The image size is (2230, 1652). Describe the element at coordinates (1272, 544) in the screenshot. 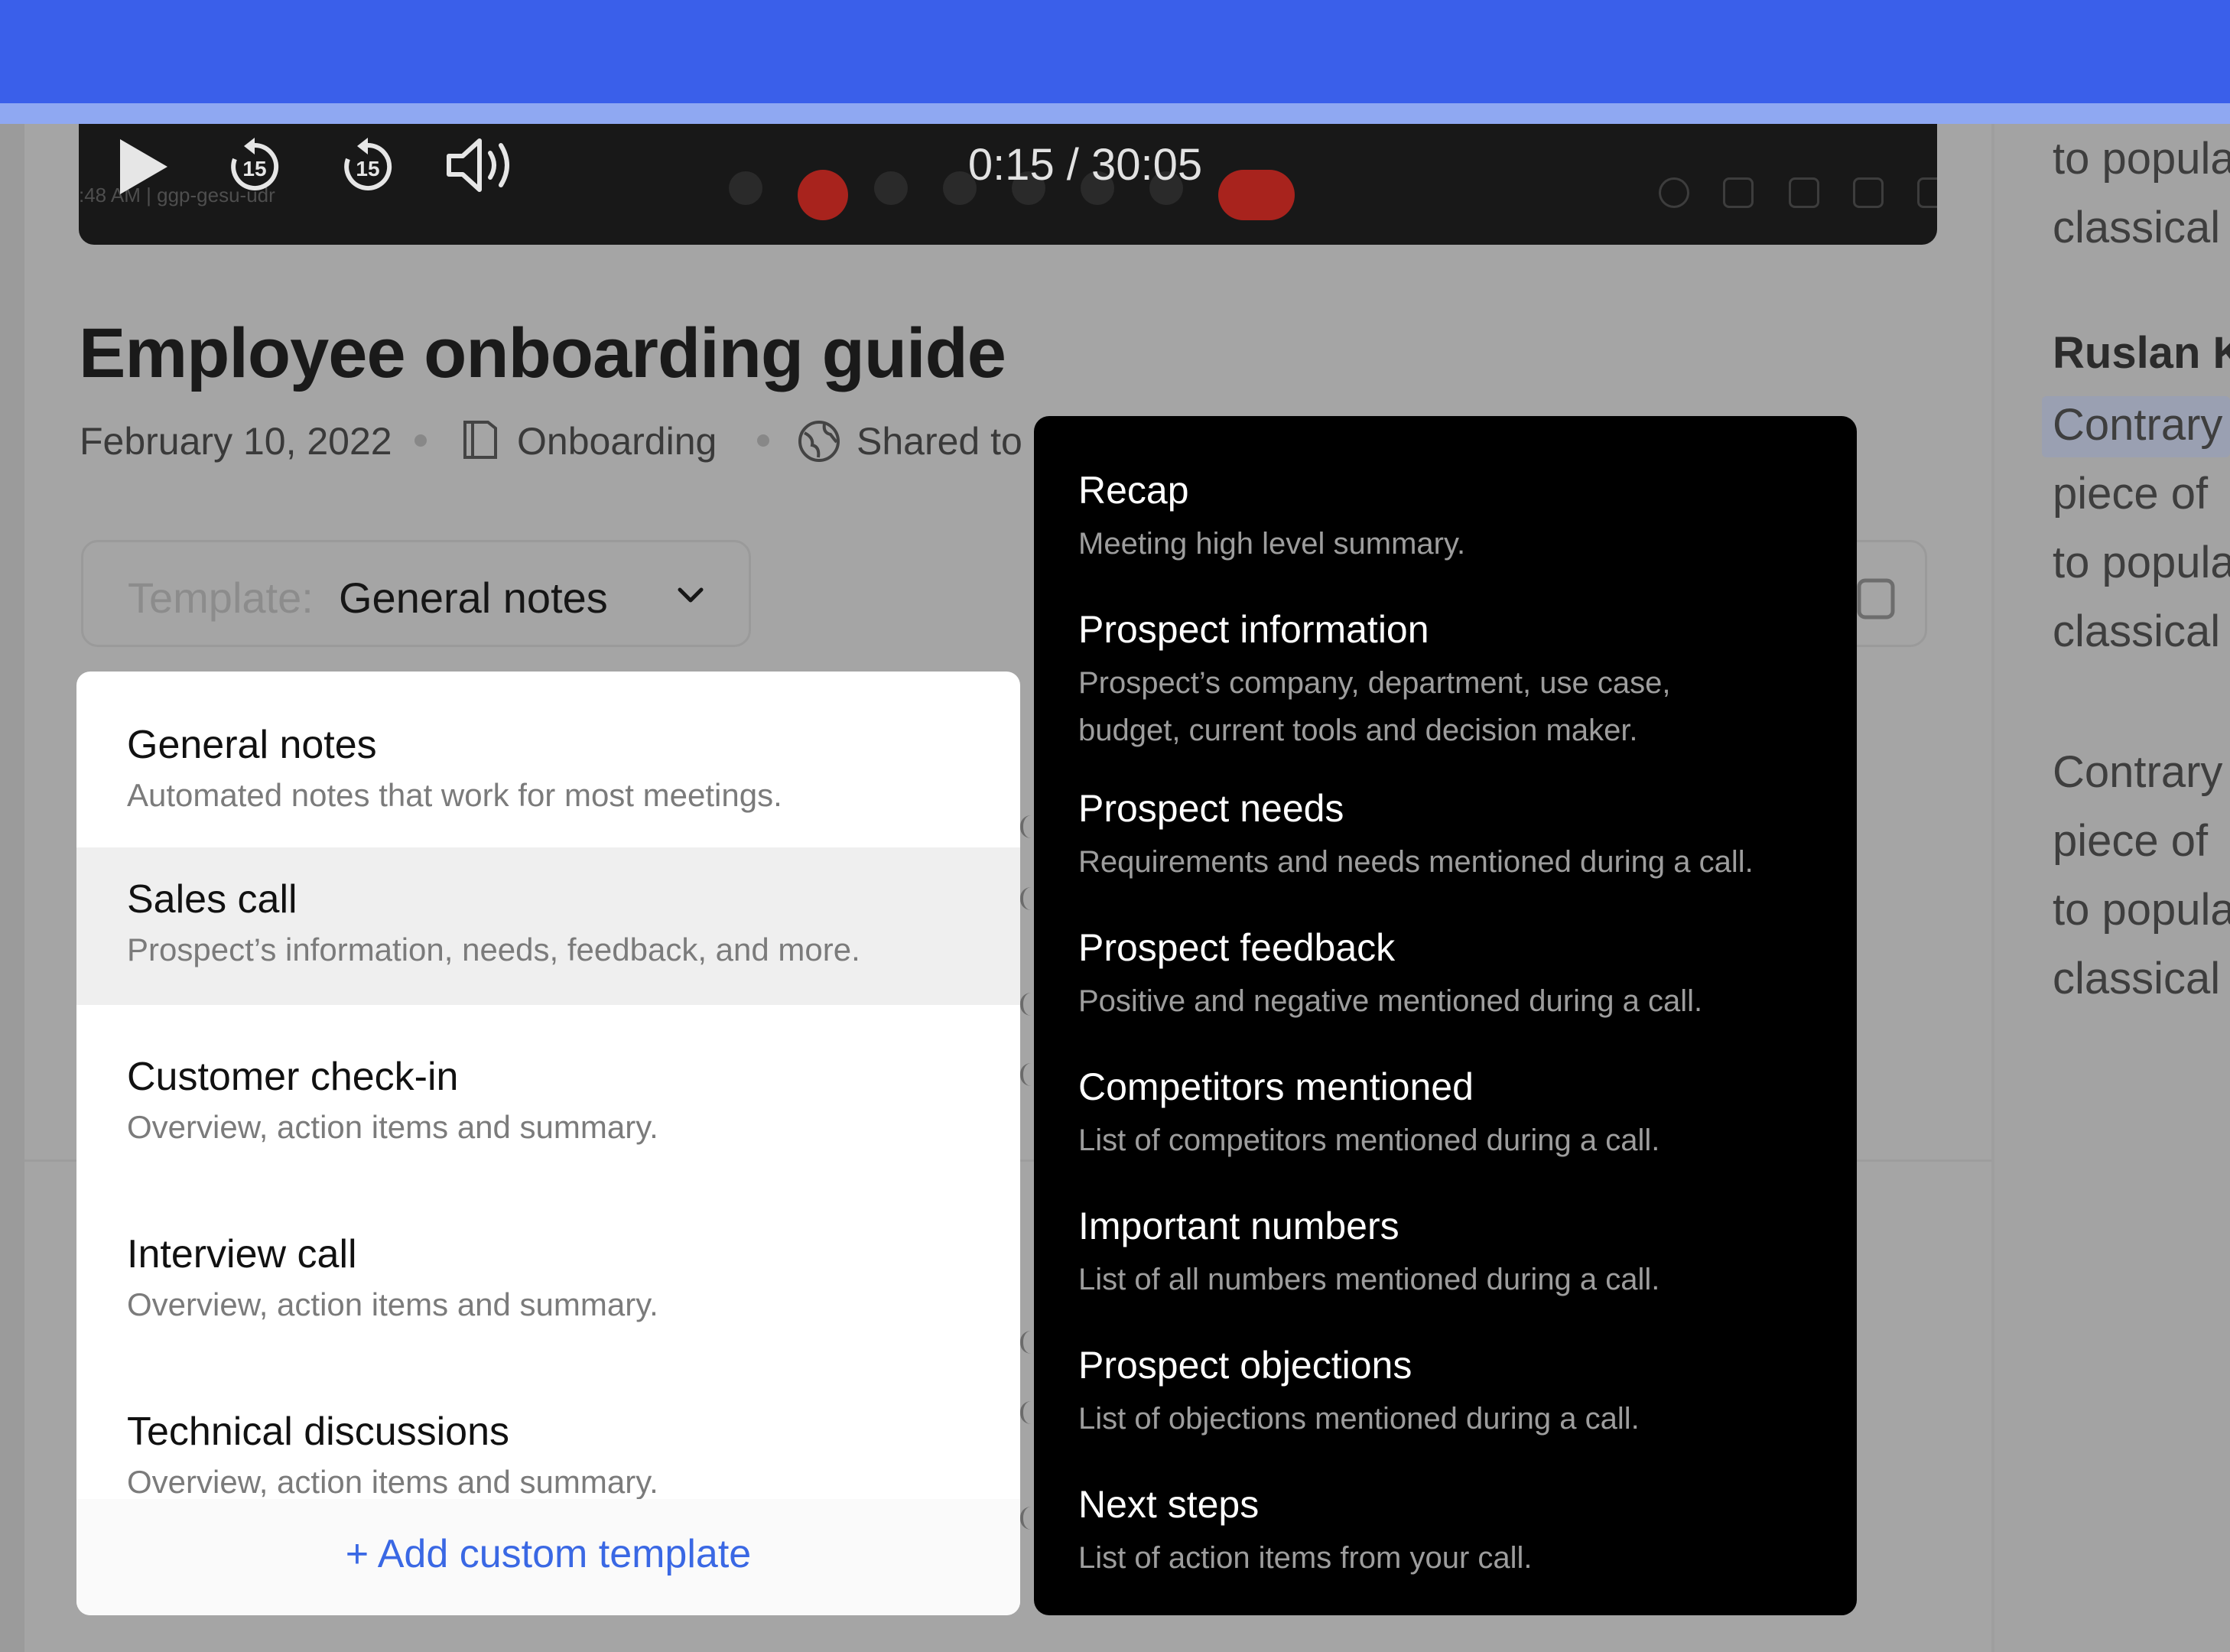

I see `section-desc: Meeting high level summary.` at that location.